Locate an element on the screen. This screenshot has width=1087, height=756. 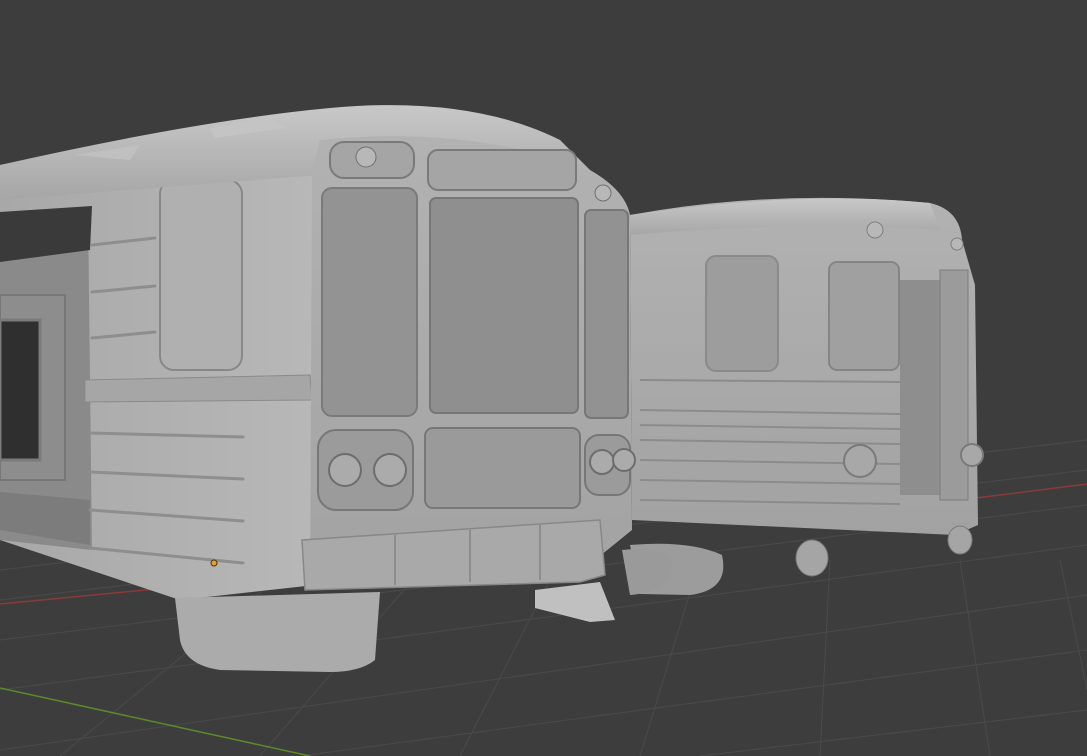
x-axis-line-far is located at coordinates (1023, 492).